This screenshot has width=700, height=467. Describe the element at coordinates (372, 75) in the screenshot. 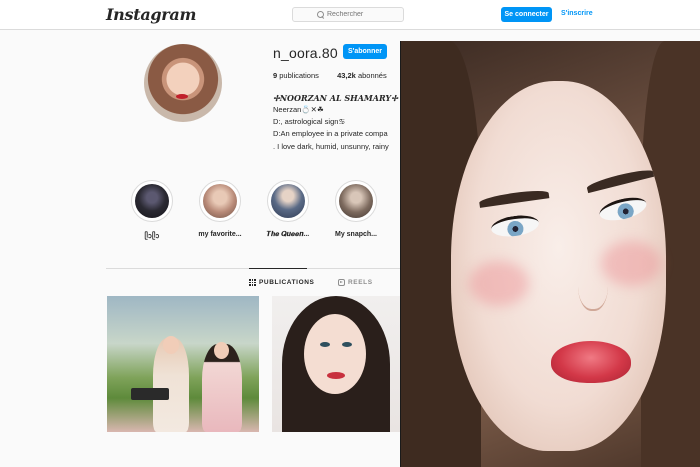

I see `followers-label: abonnés` at that location.